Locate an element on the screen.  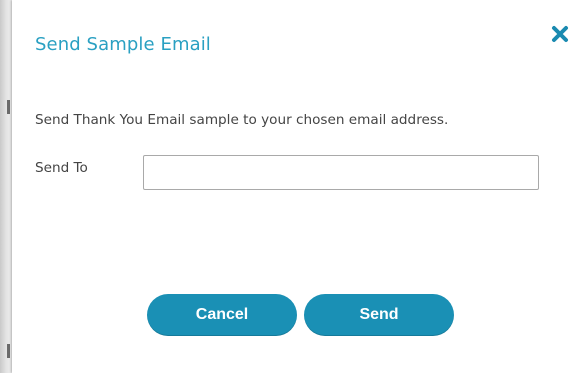
close-icon is located at coordinates (560, 34).